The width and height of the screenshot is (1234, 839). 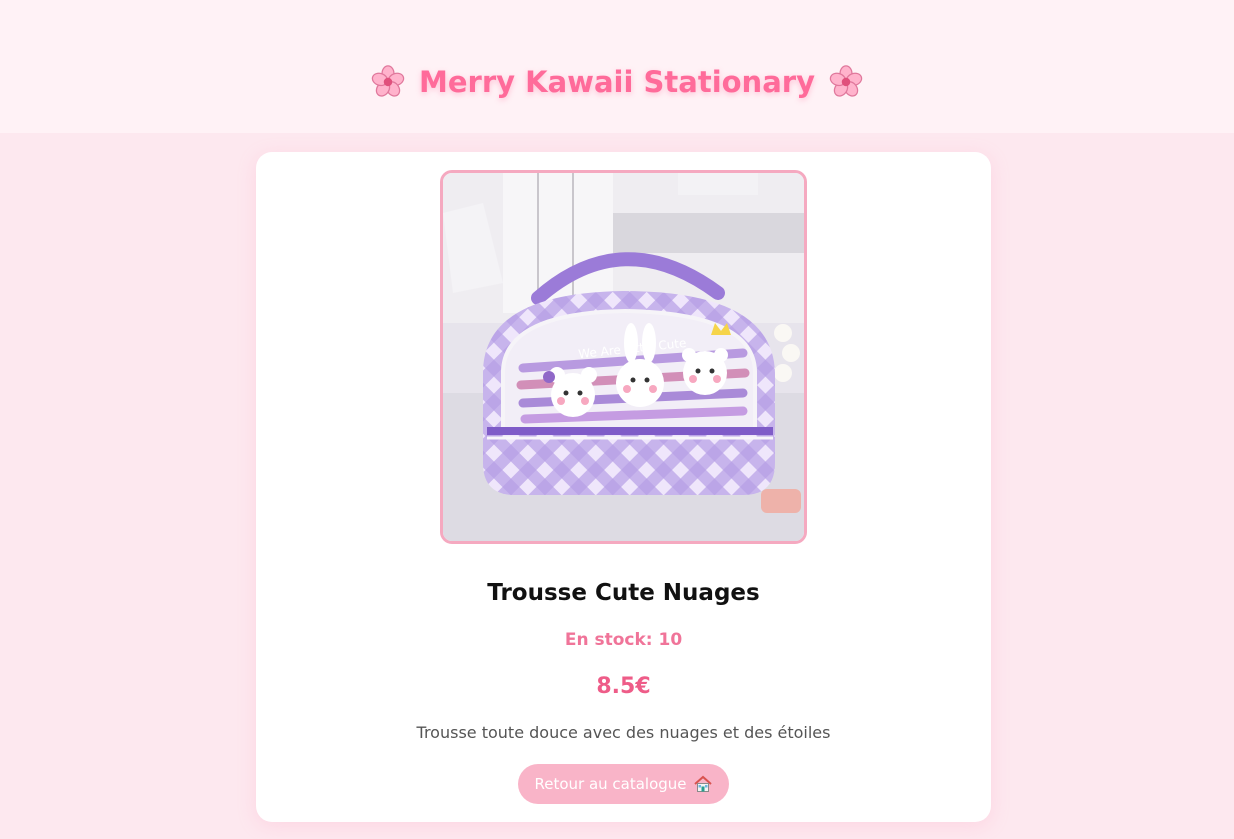 What do you see at coordinates (623, 686) in the screenshot?
I see `product-price: 8.5€` at bounding box center [623, 686].